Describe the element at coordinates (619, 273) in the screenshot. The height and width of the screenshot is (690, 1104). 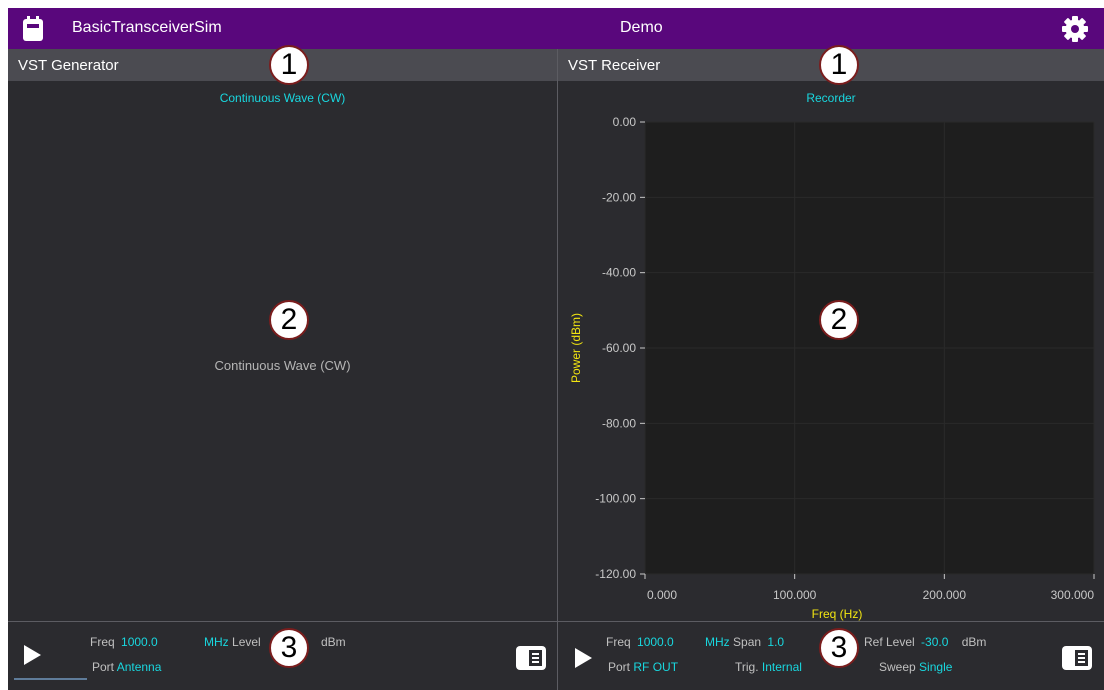
I see `y-tick-label: -40.00` at that location.